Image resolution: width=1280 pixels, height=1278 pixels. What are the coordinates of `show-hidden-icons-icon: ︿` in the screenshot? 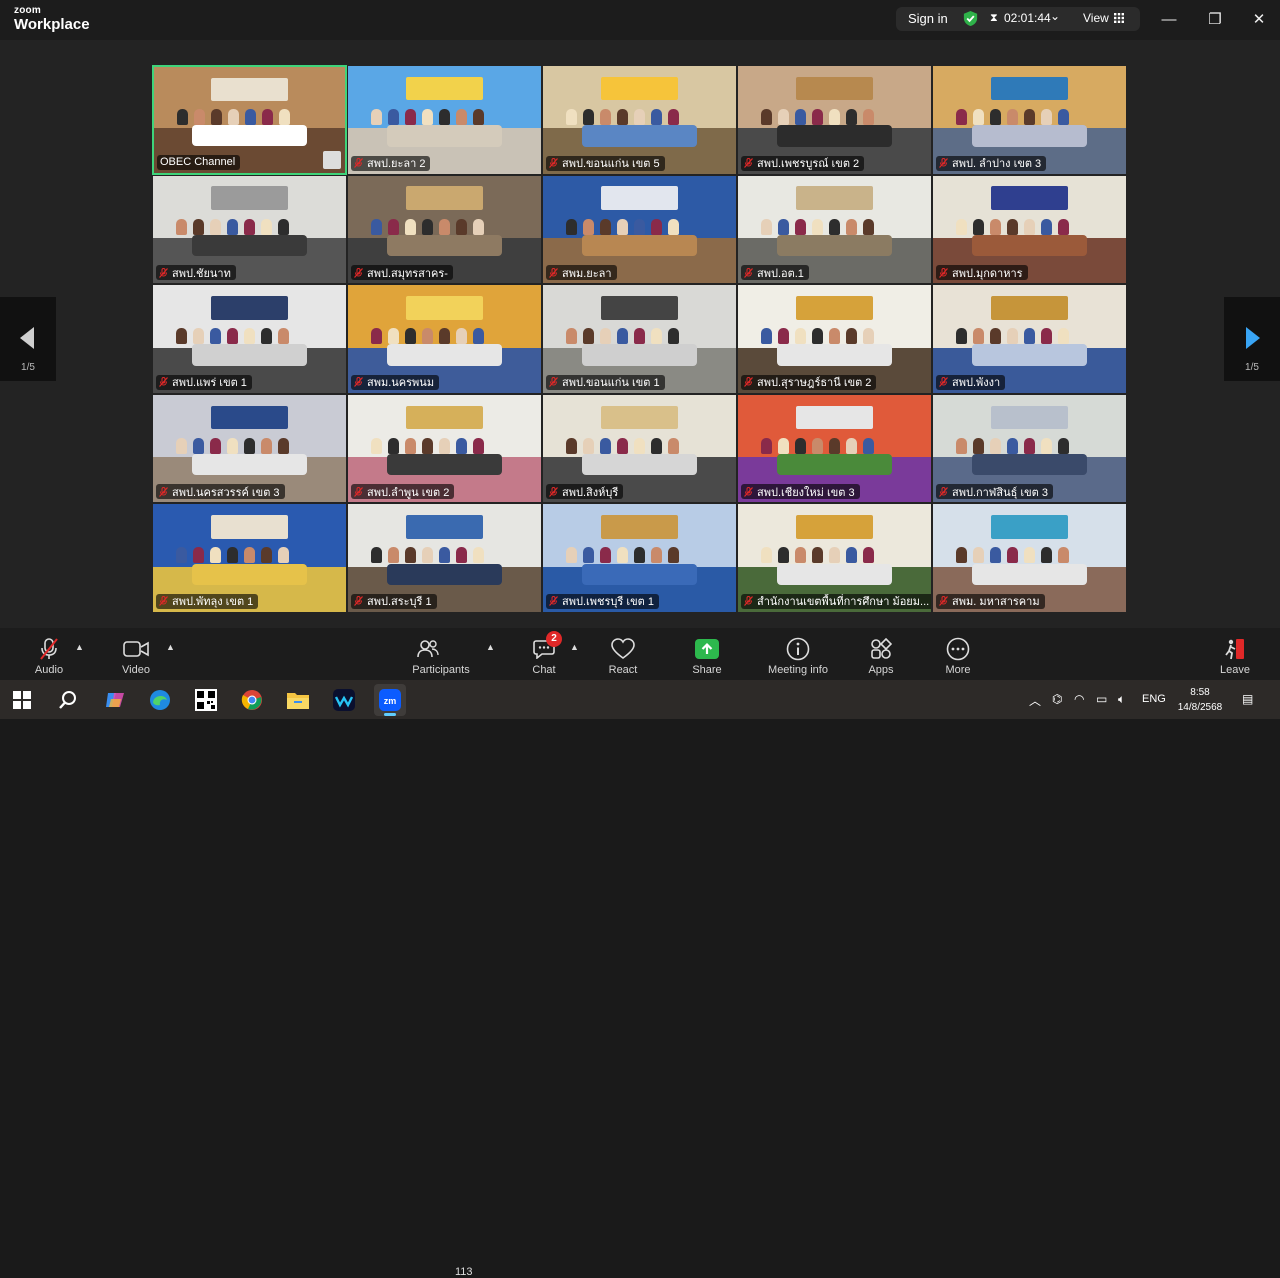 It's located at (1035, 700).